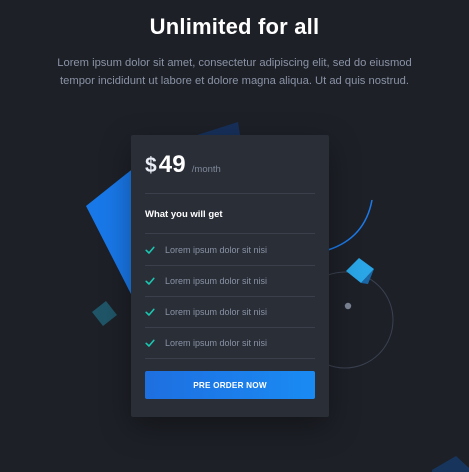 This screenshot has width=469, height=472. What do you see at coordinates (206, 169) in the screenshot?
I see `price-period: /month` at bounding box center [206, 169].